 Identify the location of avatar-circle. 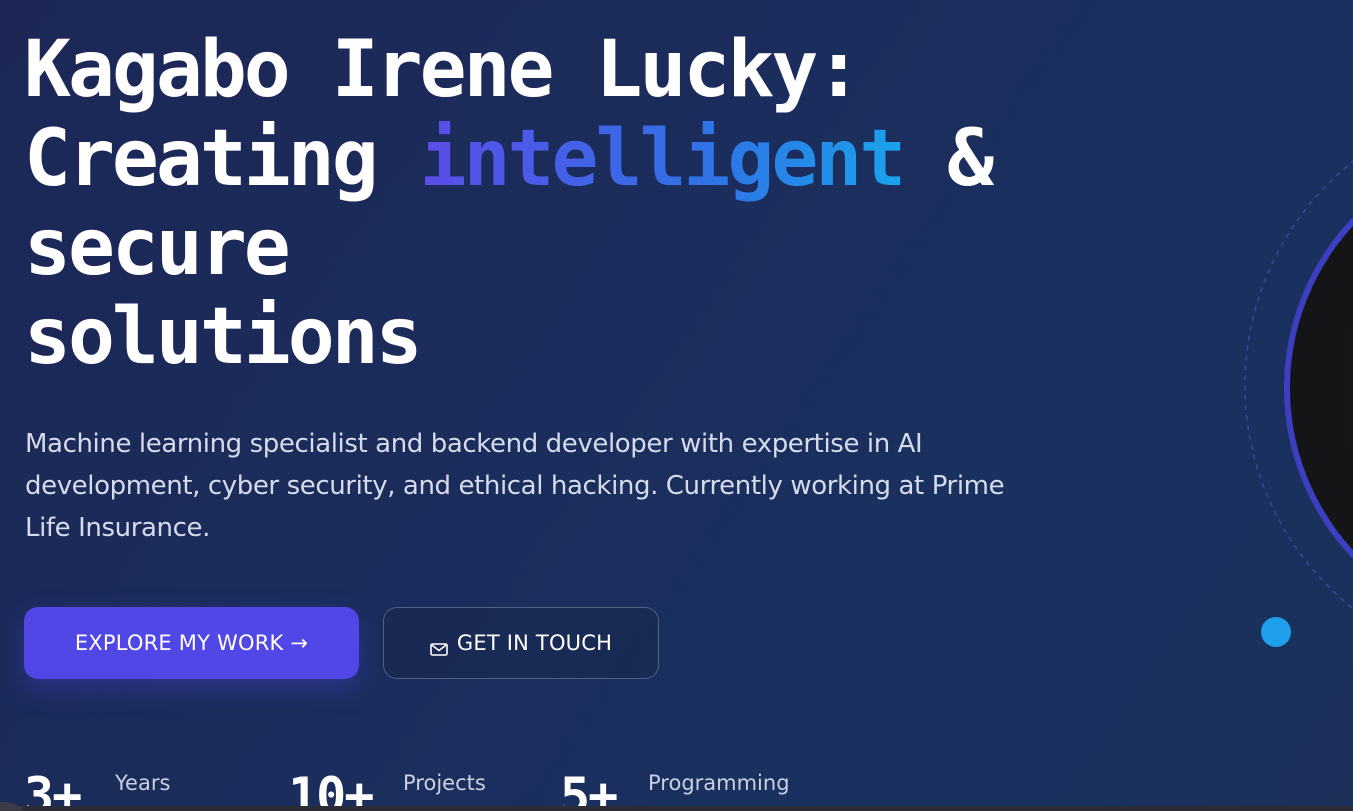
(1318, 388).